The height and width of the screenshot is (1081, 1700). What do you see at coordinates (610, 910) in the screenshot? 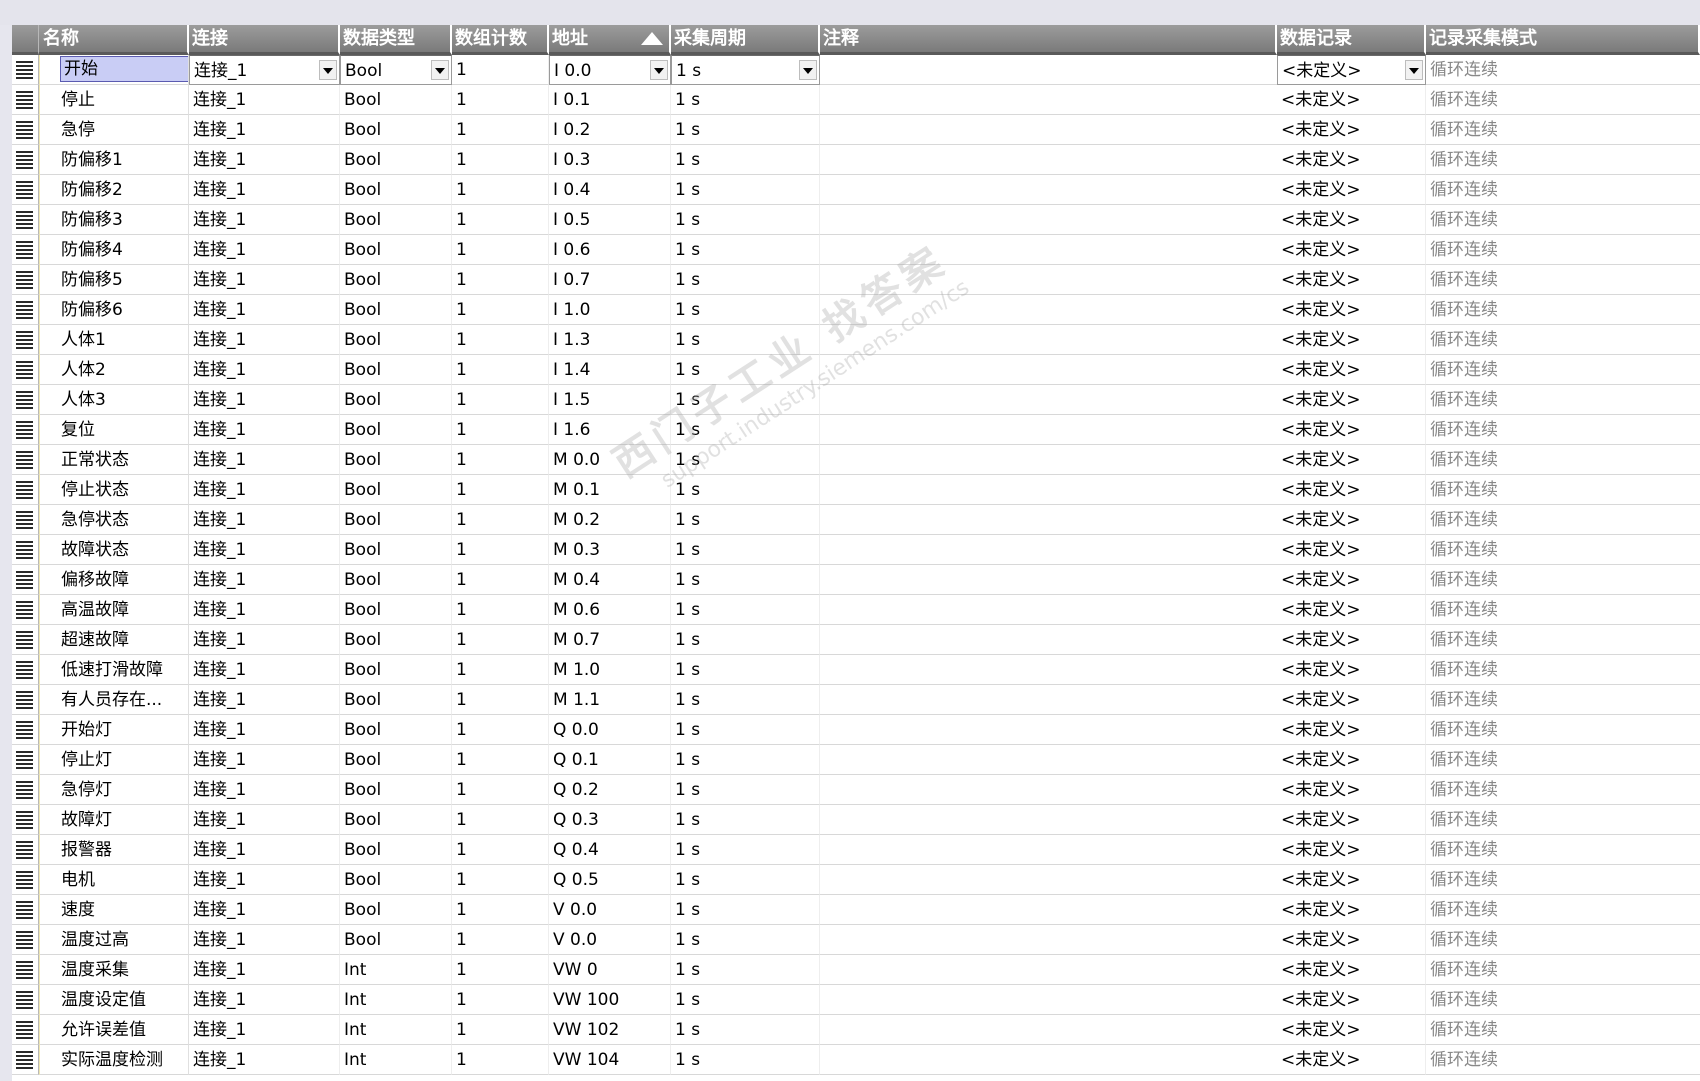
I see `address-cell: V 0.0` at bounding box center [610, 910].